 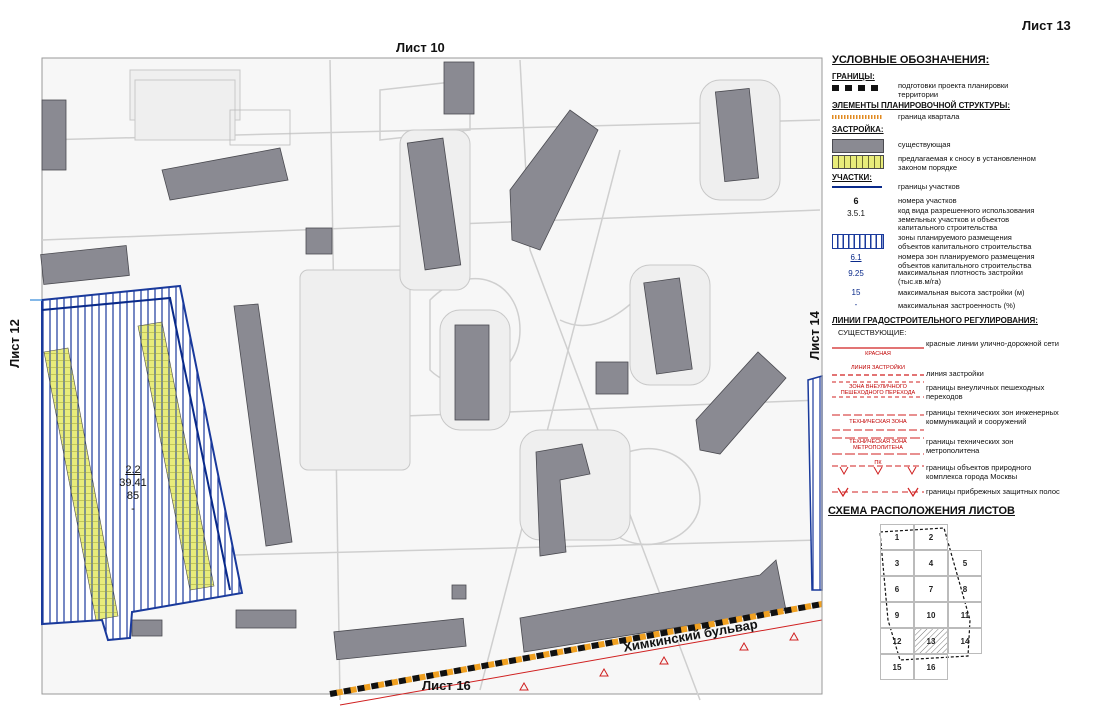 What do you see at coordinates (878, 389) in the screenshot?
I see `crossings-symbol` at bounding box center [878, 389].